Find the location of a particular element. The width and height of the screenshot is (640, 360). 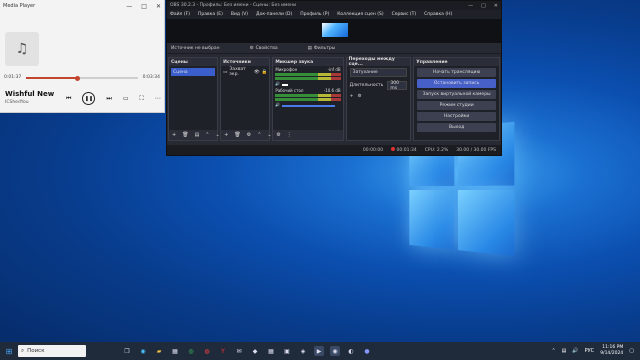

store-icon: ▦ is located at coordinates (175, 351).